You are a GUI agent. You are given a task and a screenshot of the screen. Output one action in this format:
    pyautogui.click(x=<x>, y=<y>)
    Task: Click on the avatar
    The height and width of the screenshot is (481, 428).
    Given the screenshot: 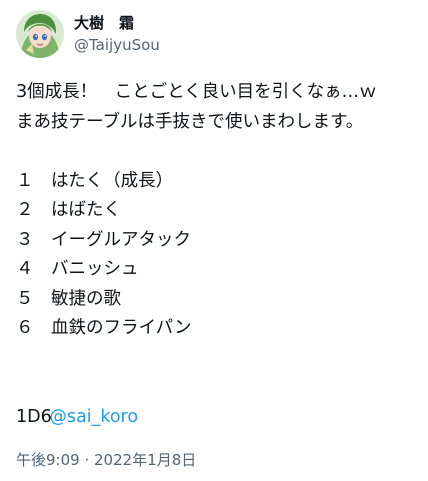 What is the action you would take?
    pyautogui.click(x=40, y=34)
    